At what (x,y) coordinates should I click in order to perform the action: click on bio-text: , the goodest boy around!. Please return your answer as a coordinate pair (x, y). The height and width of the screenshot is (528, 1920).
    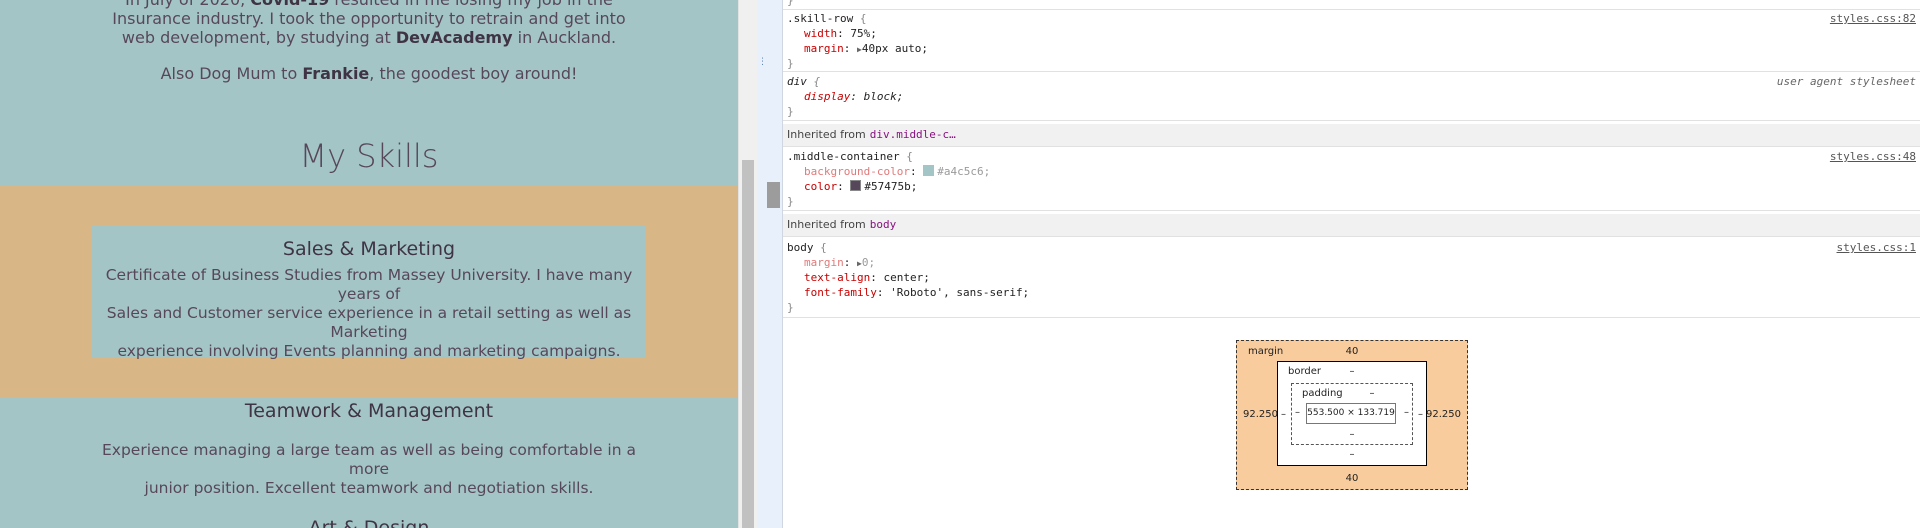
    Looking at the image, I should click on (473, 73).